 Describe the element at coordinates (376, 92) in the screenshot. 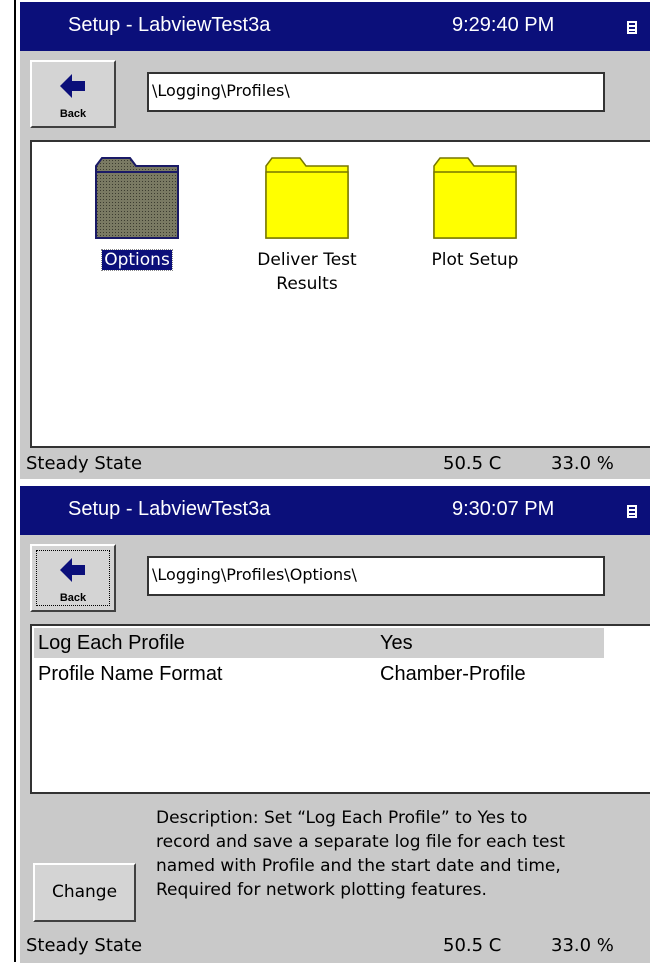

I see `path-field: \Logging\Profiles\` at that location.